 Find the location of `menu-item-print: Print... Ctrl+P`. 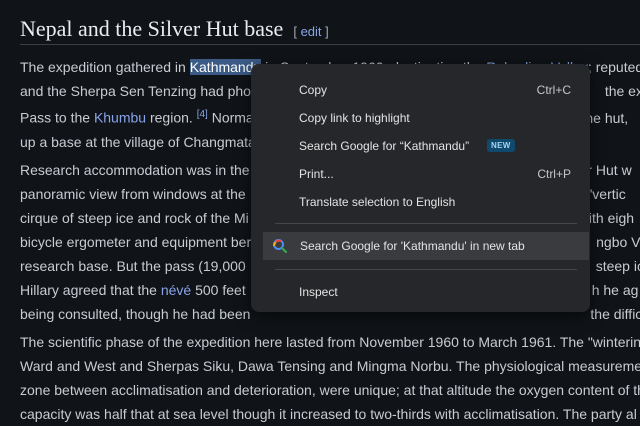

menu-item-print: Print... Ctrl+P is located at coordinates (420, 174).